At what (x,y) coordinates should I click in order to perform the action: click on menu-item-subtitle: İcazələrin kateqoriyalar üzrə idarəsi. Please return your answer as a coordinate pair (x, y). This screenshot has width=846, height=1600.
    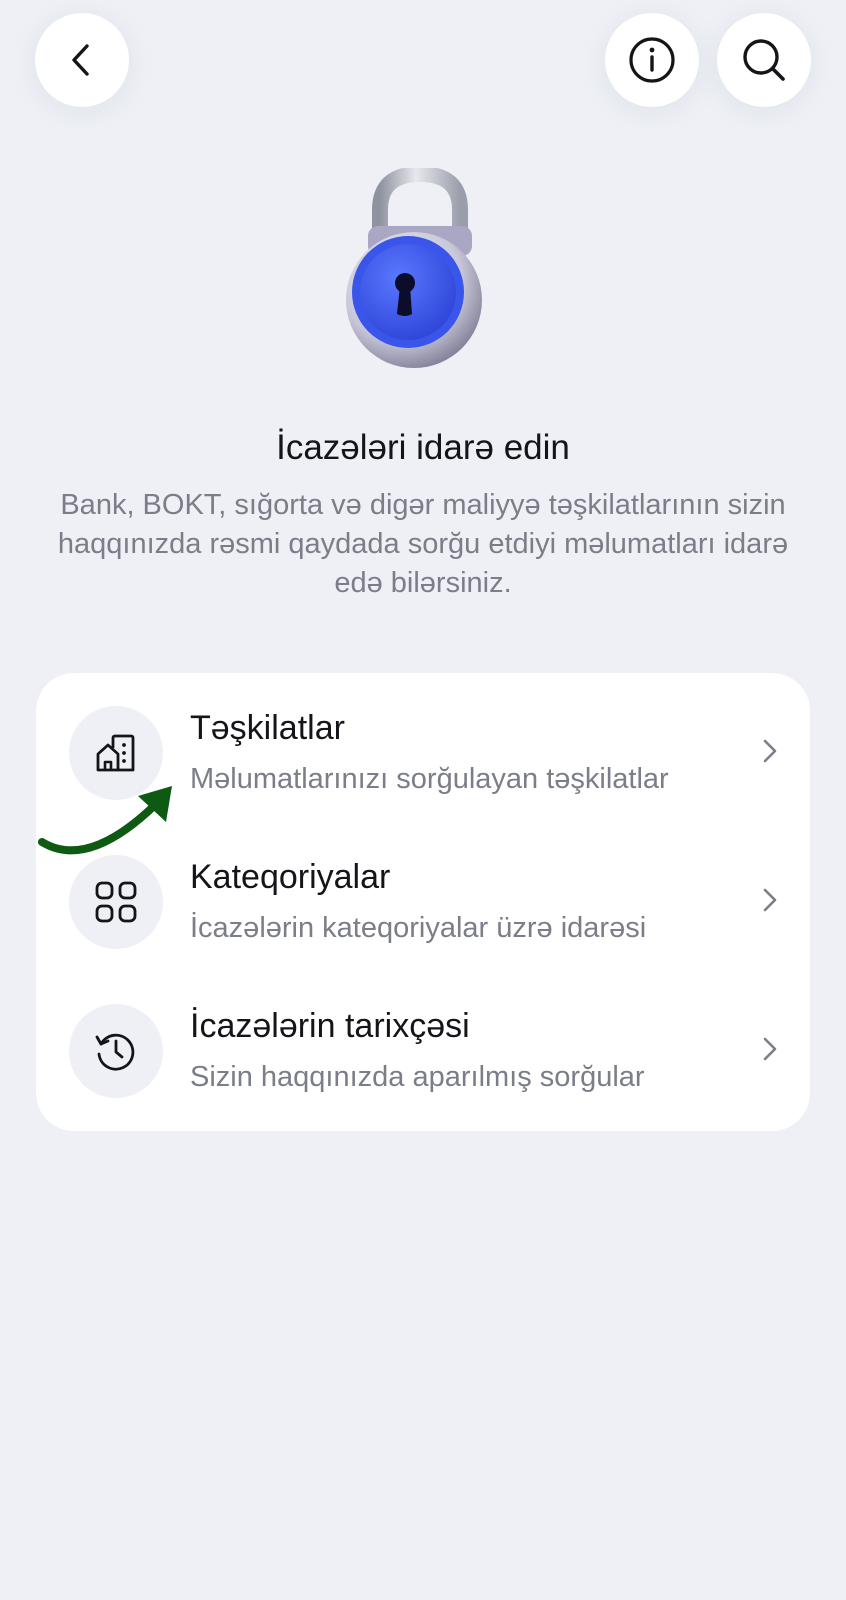
    Looking at the image, I should click on (418, 928).